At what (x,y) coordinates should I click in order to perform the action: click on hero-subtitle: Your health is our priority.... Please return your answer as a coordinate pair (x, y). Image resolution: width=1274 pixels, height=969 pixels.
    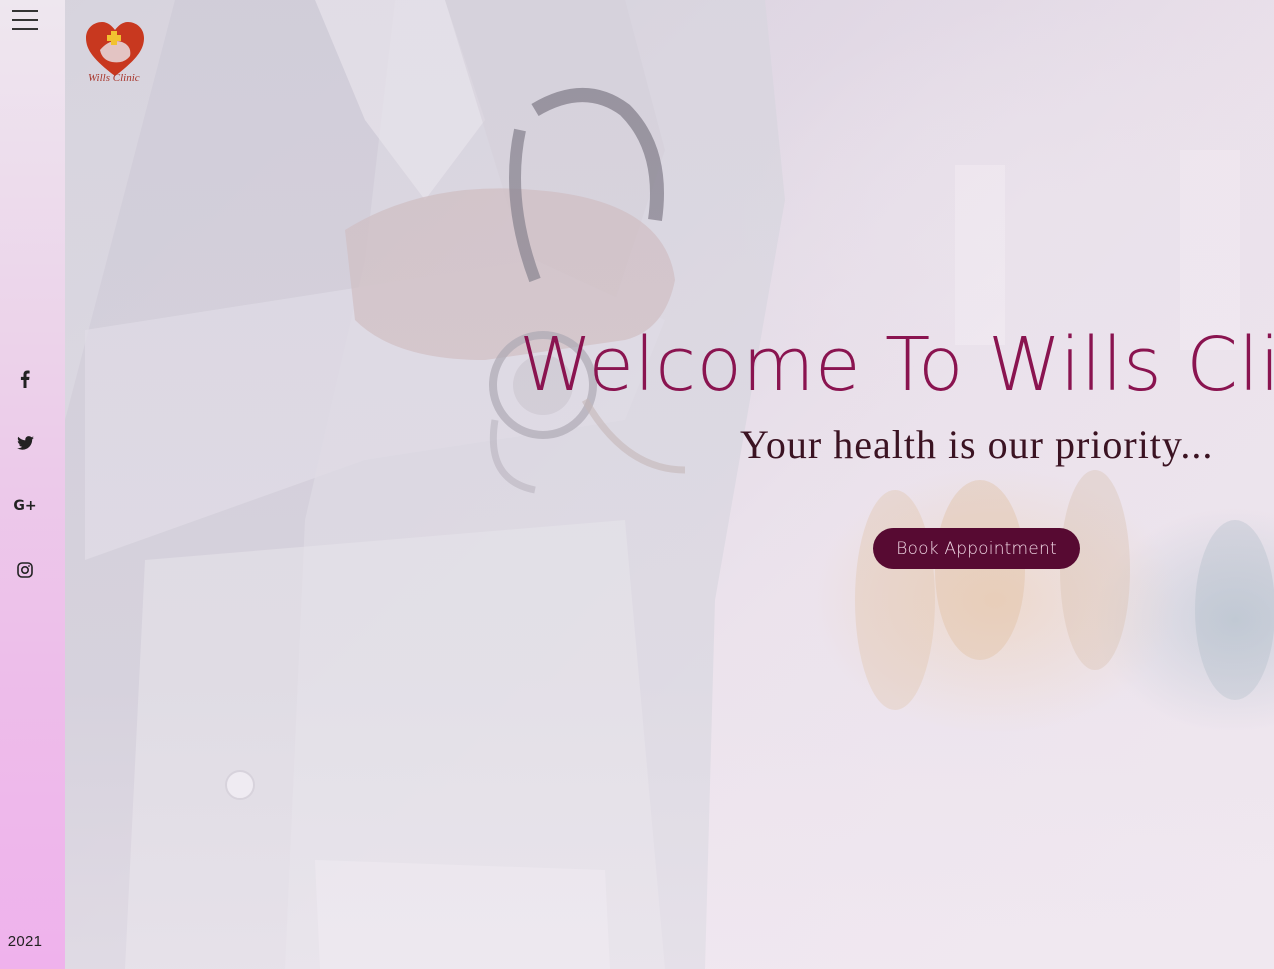
    Looking at the image, I should click on (977, 444).